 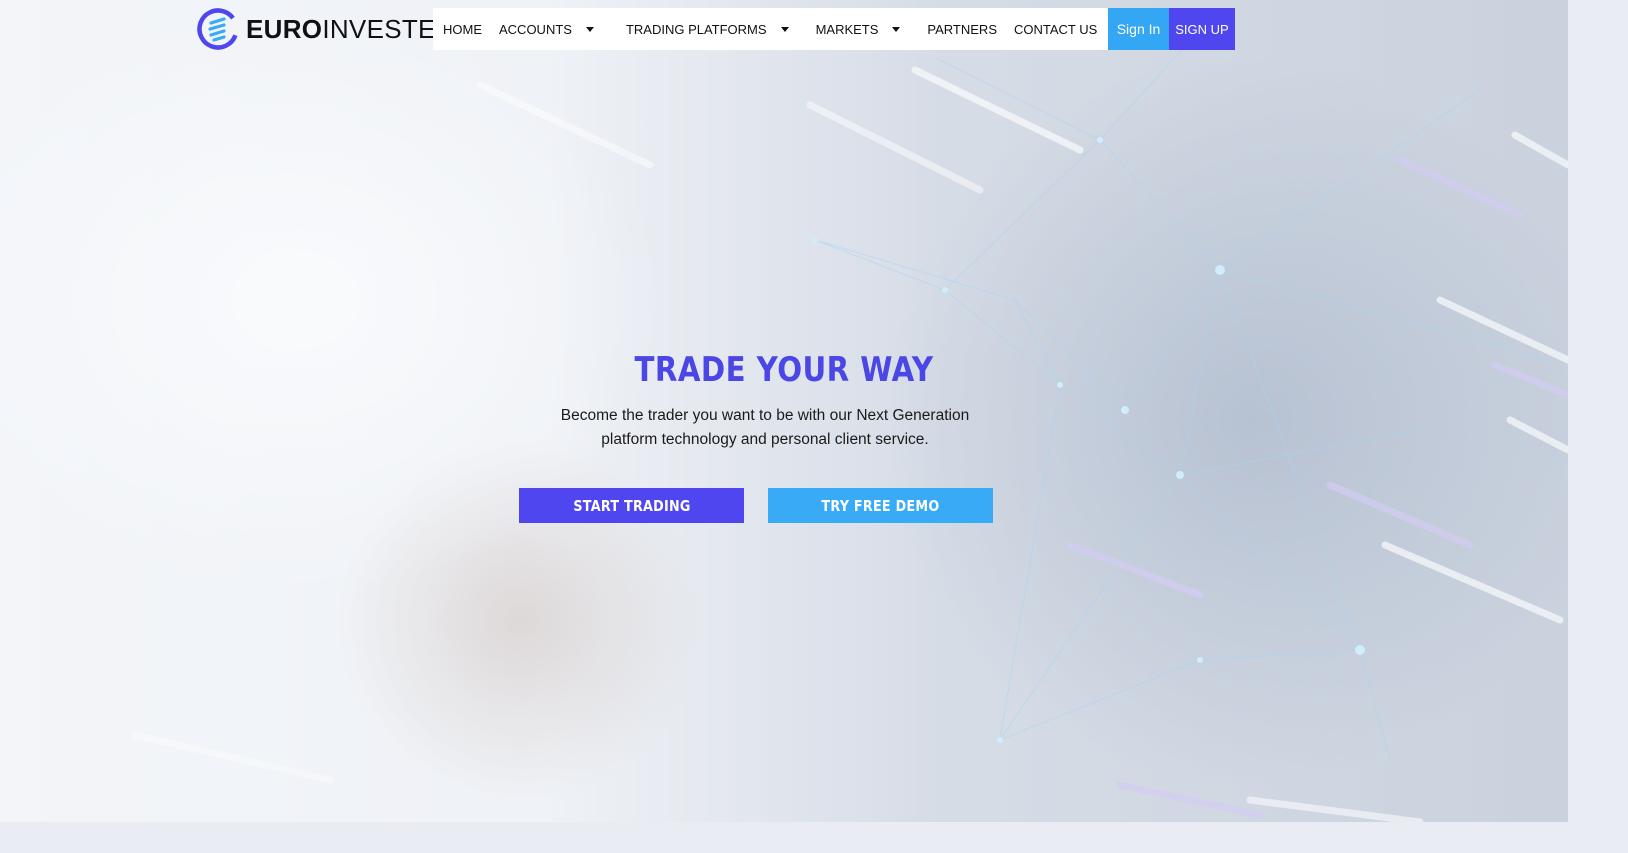 I want to click on try-free-demo-label: TRY FREE DEMO, so click(x=880, y=505).